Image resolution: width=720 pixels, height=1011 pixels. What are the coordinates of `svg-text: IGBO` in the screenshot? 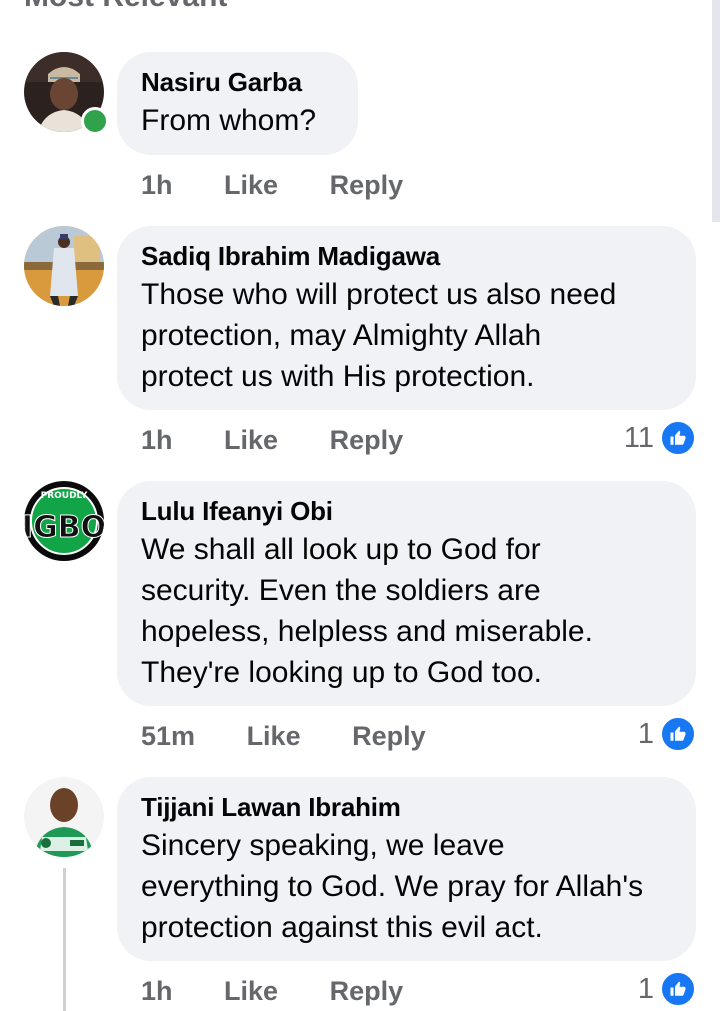 It's located at (64, 527).